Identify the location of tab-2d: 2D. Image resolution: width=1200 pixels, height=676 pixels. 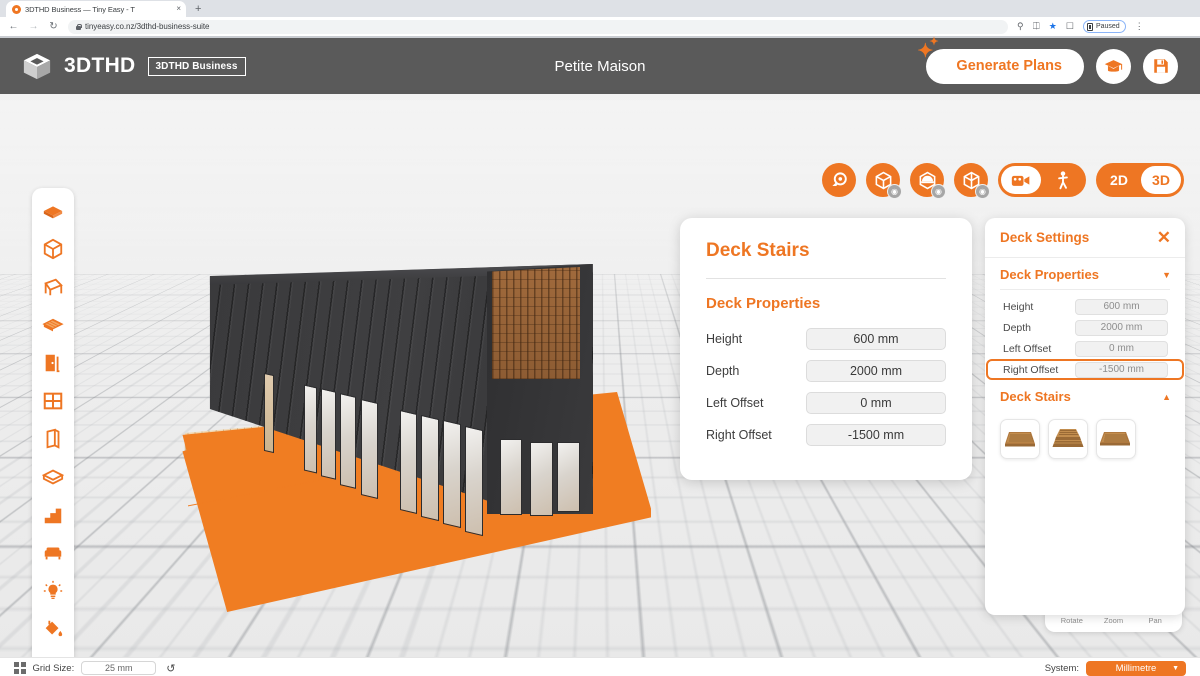
(1119, 180).